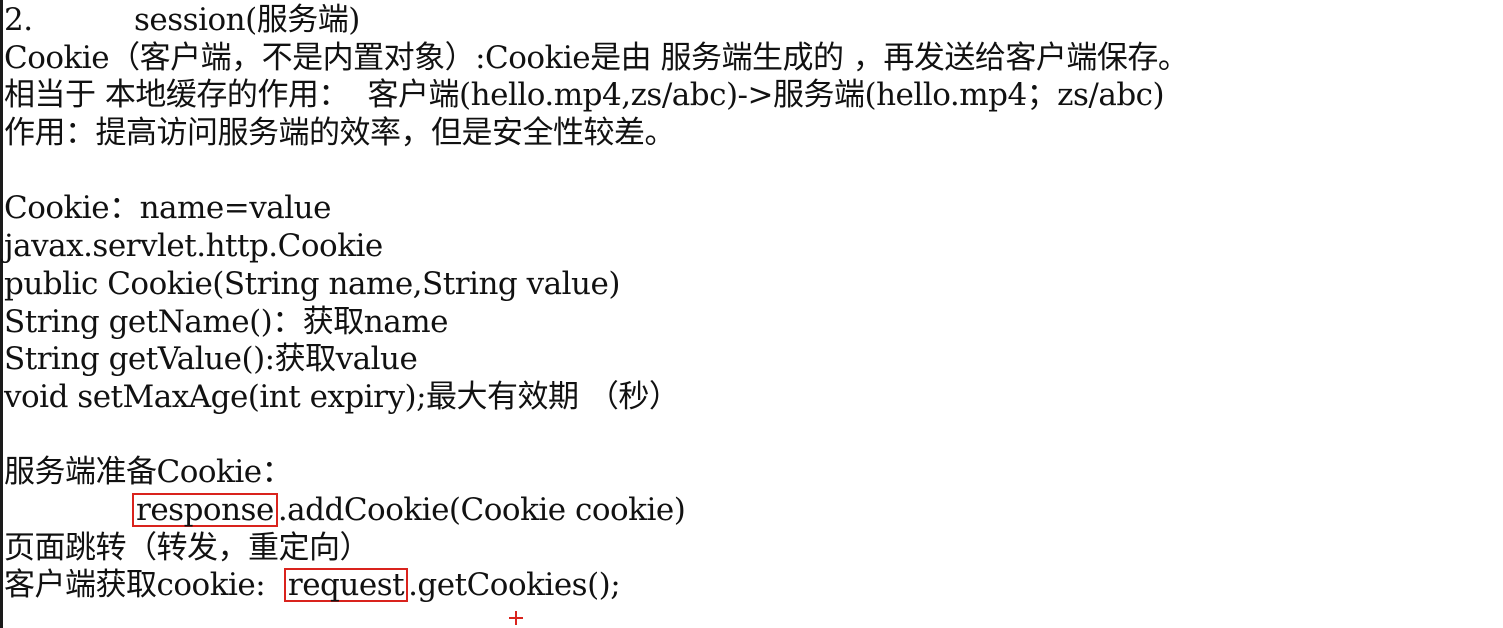 The height and width of the screenshot is (628, 1503). What do you see at coordinates (481, 509) in the screenshot?
I see `add-cookie-call: .addCookie(Cookie cookie)` at bounding box center [481, 509].